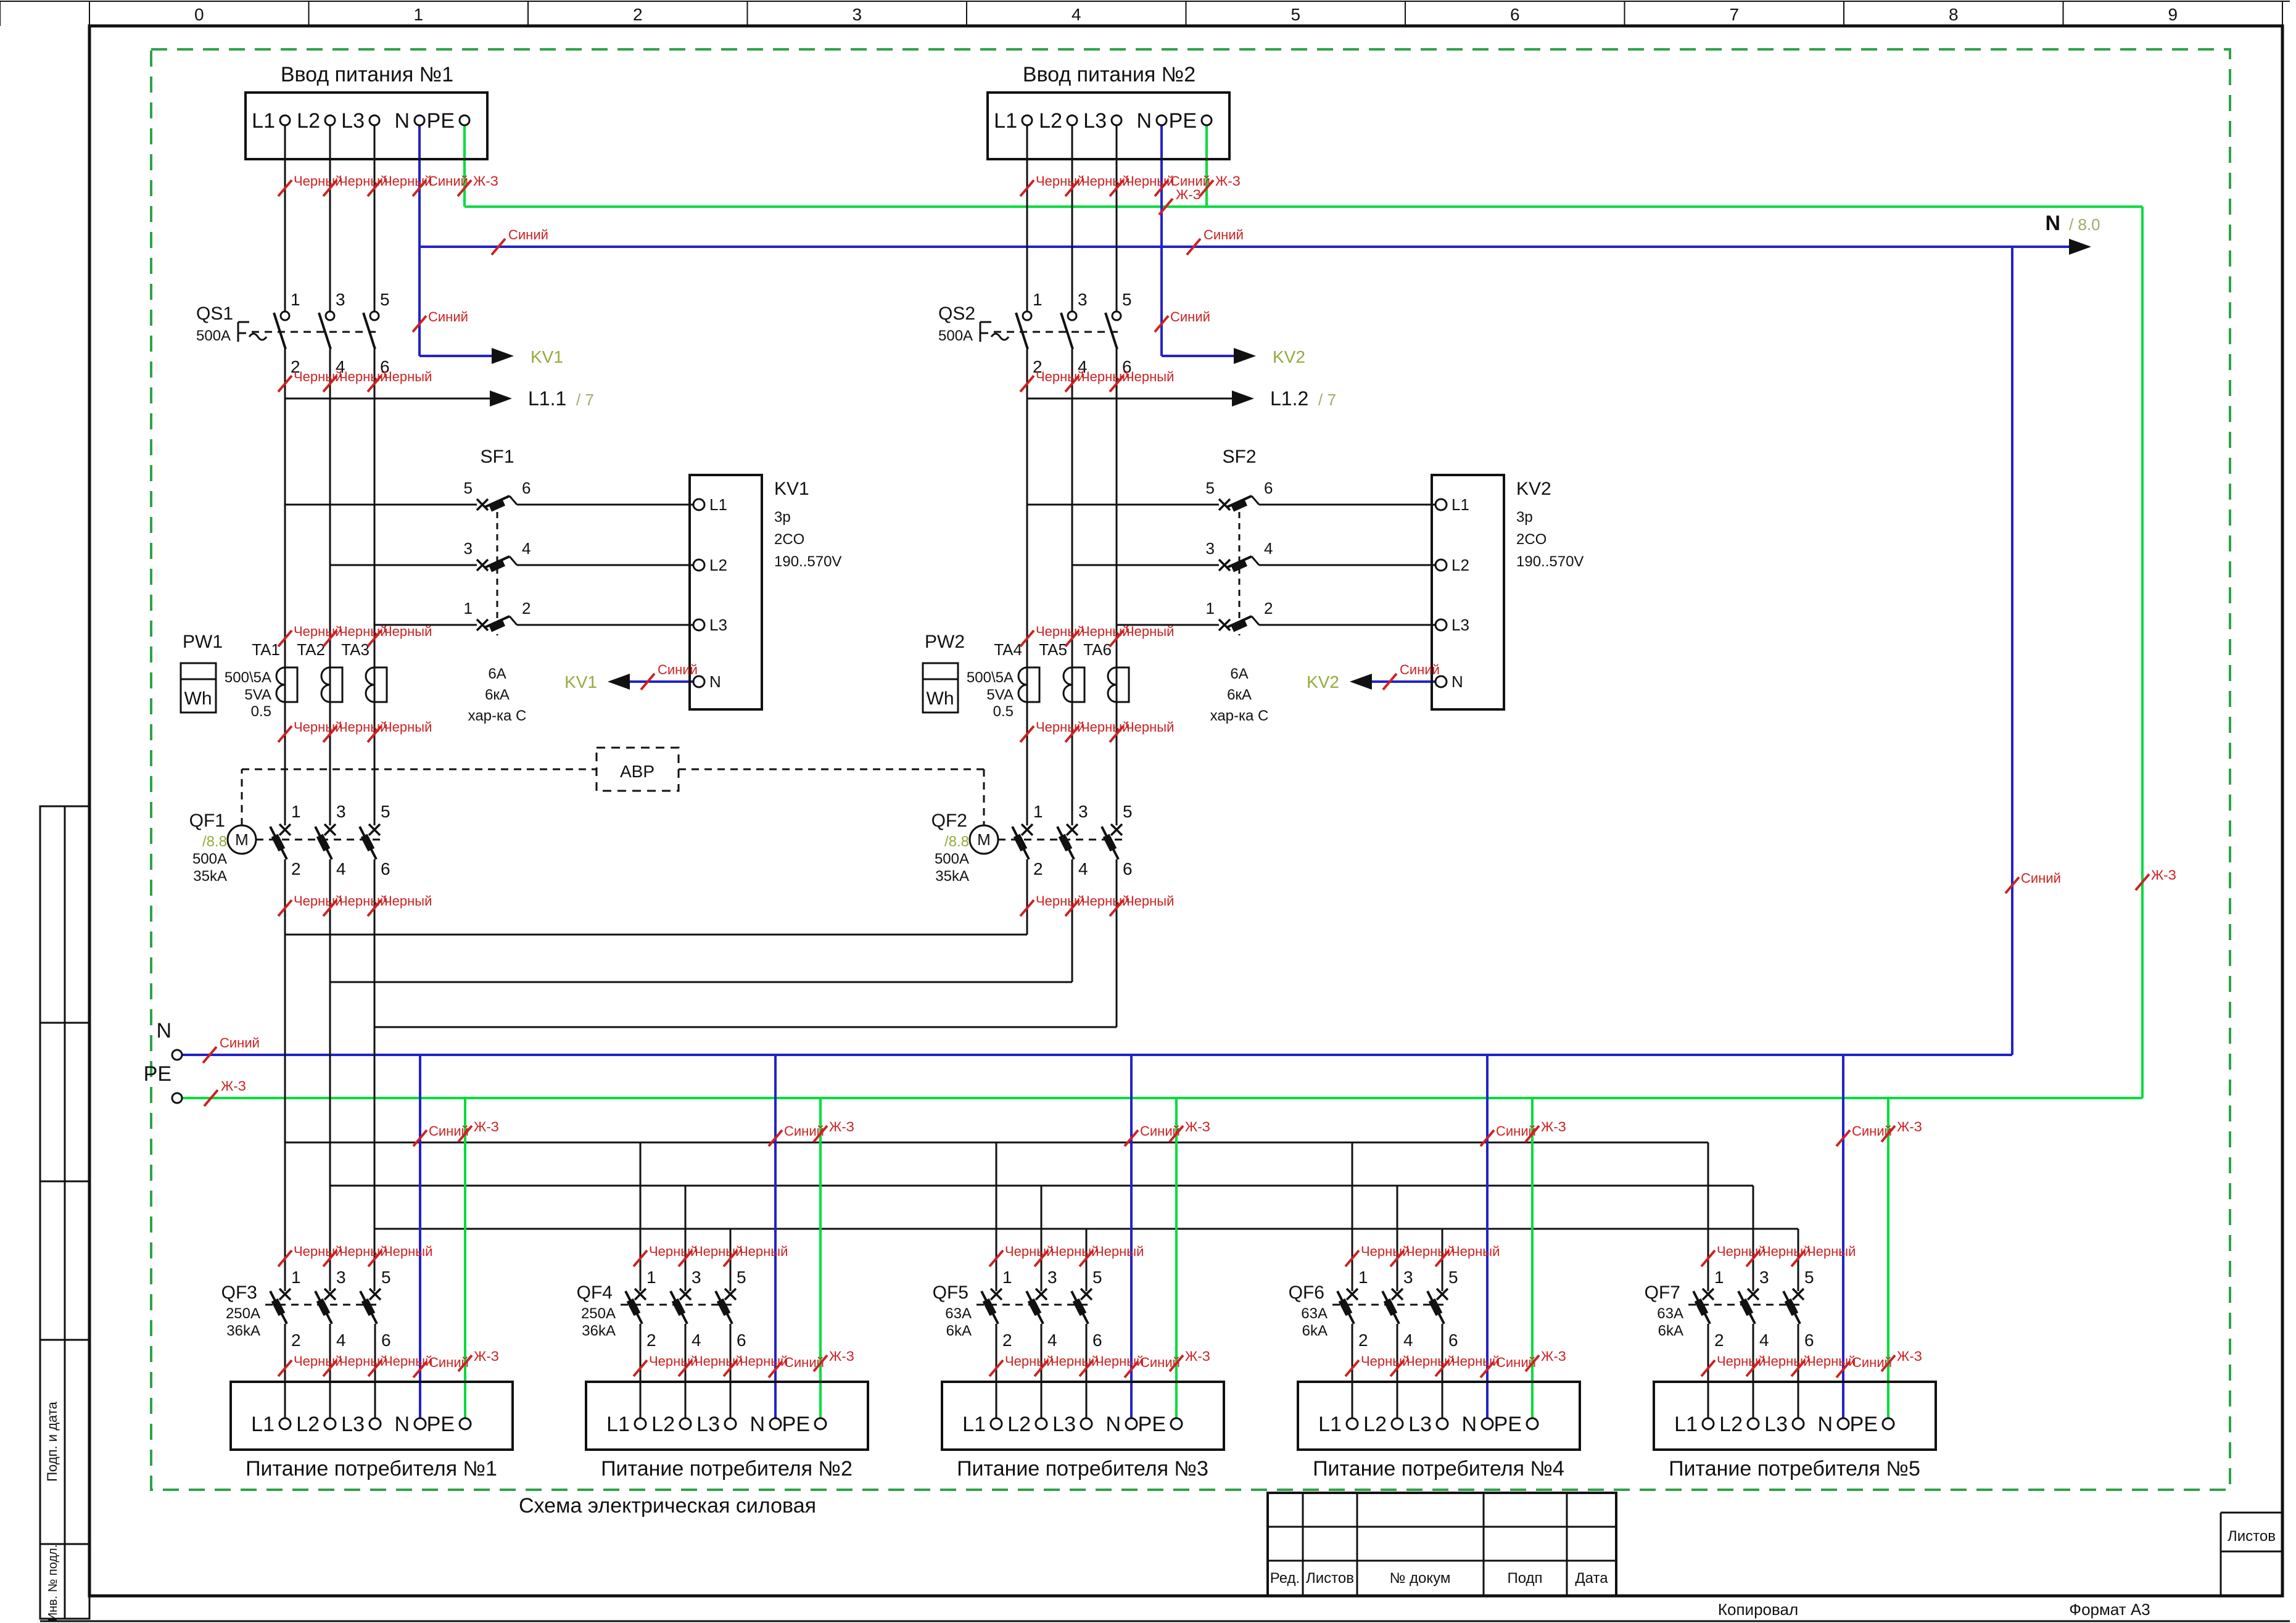 This screenshot has height=1623, width=2296. What do you see at coordinates (53, 1583) in the screenshot?
I see `sidebar-inv-no: Инв. № подл.` at bounding box center [53, 1583].